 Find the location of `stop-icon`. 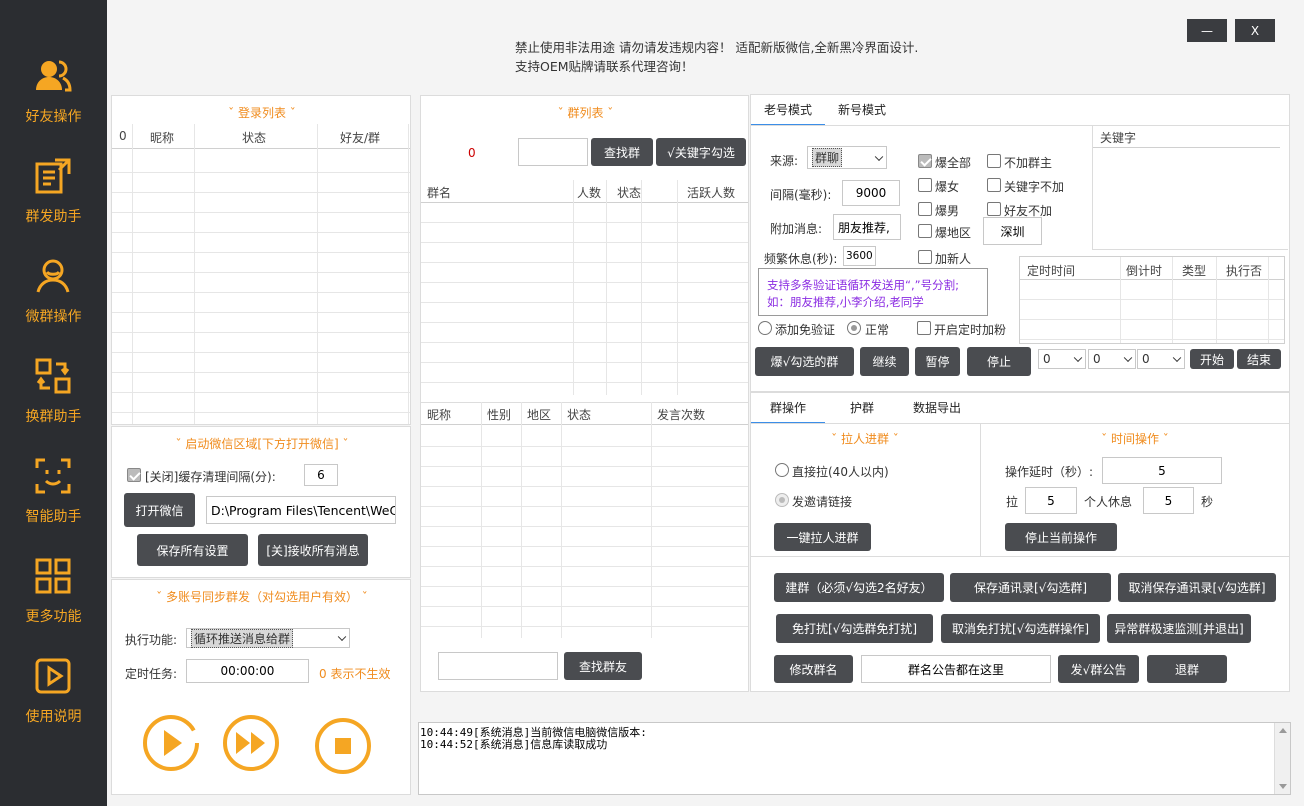

stop-icon is located at coordinates (343, 746).